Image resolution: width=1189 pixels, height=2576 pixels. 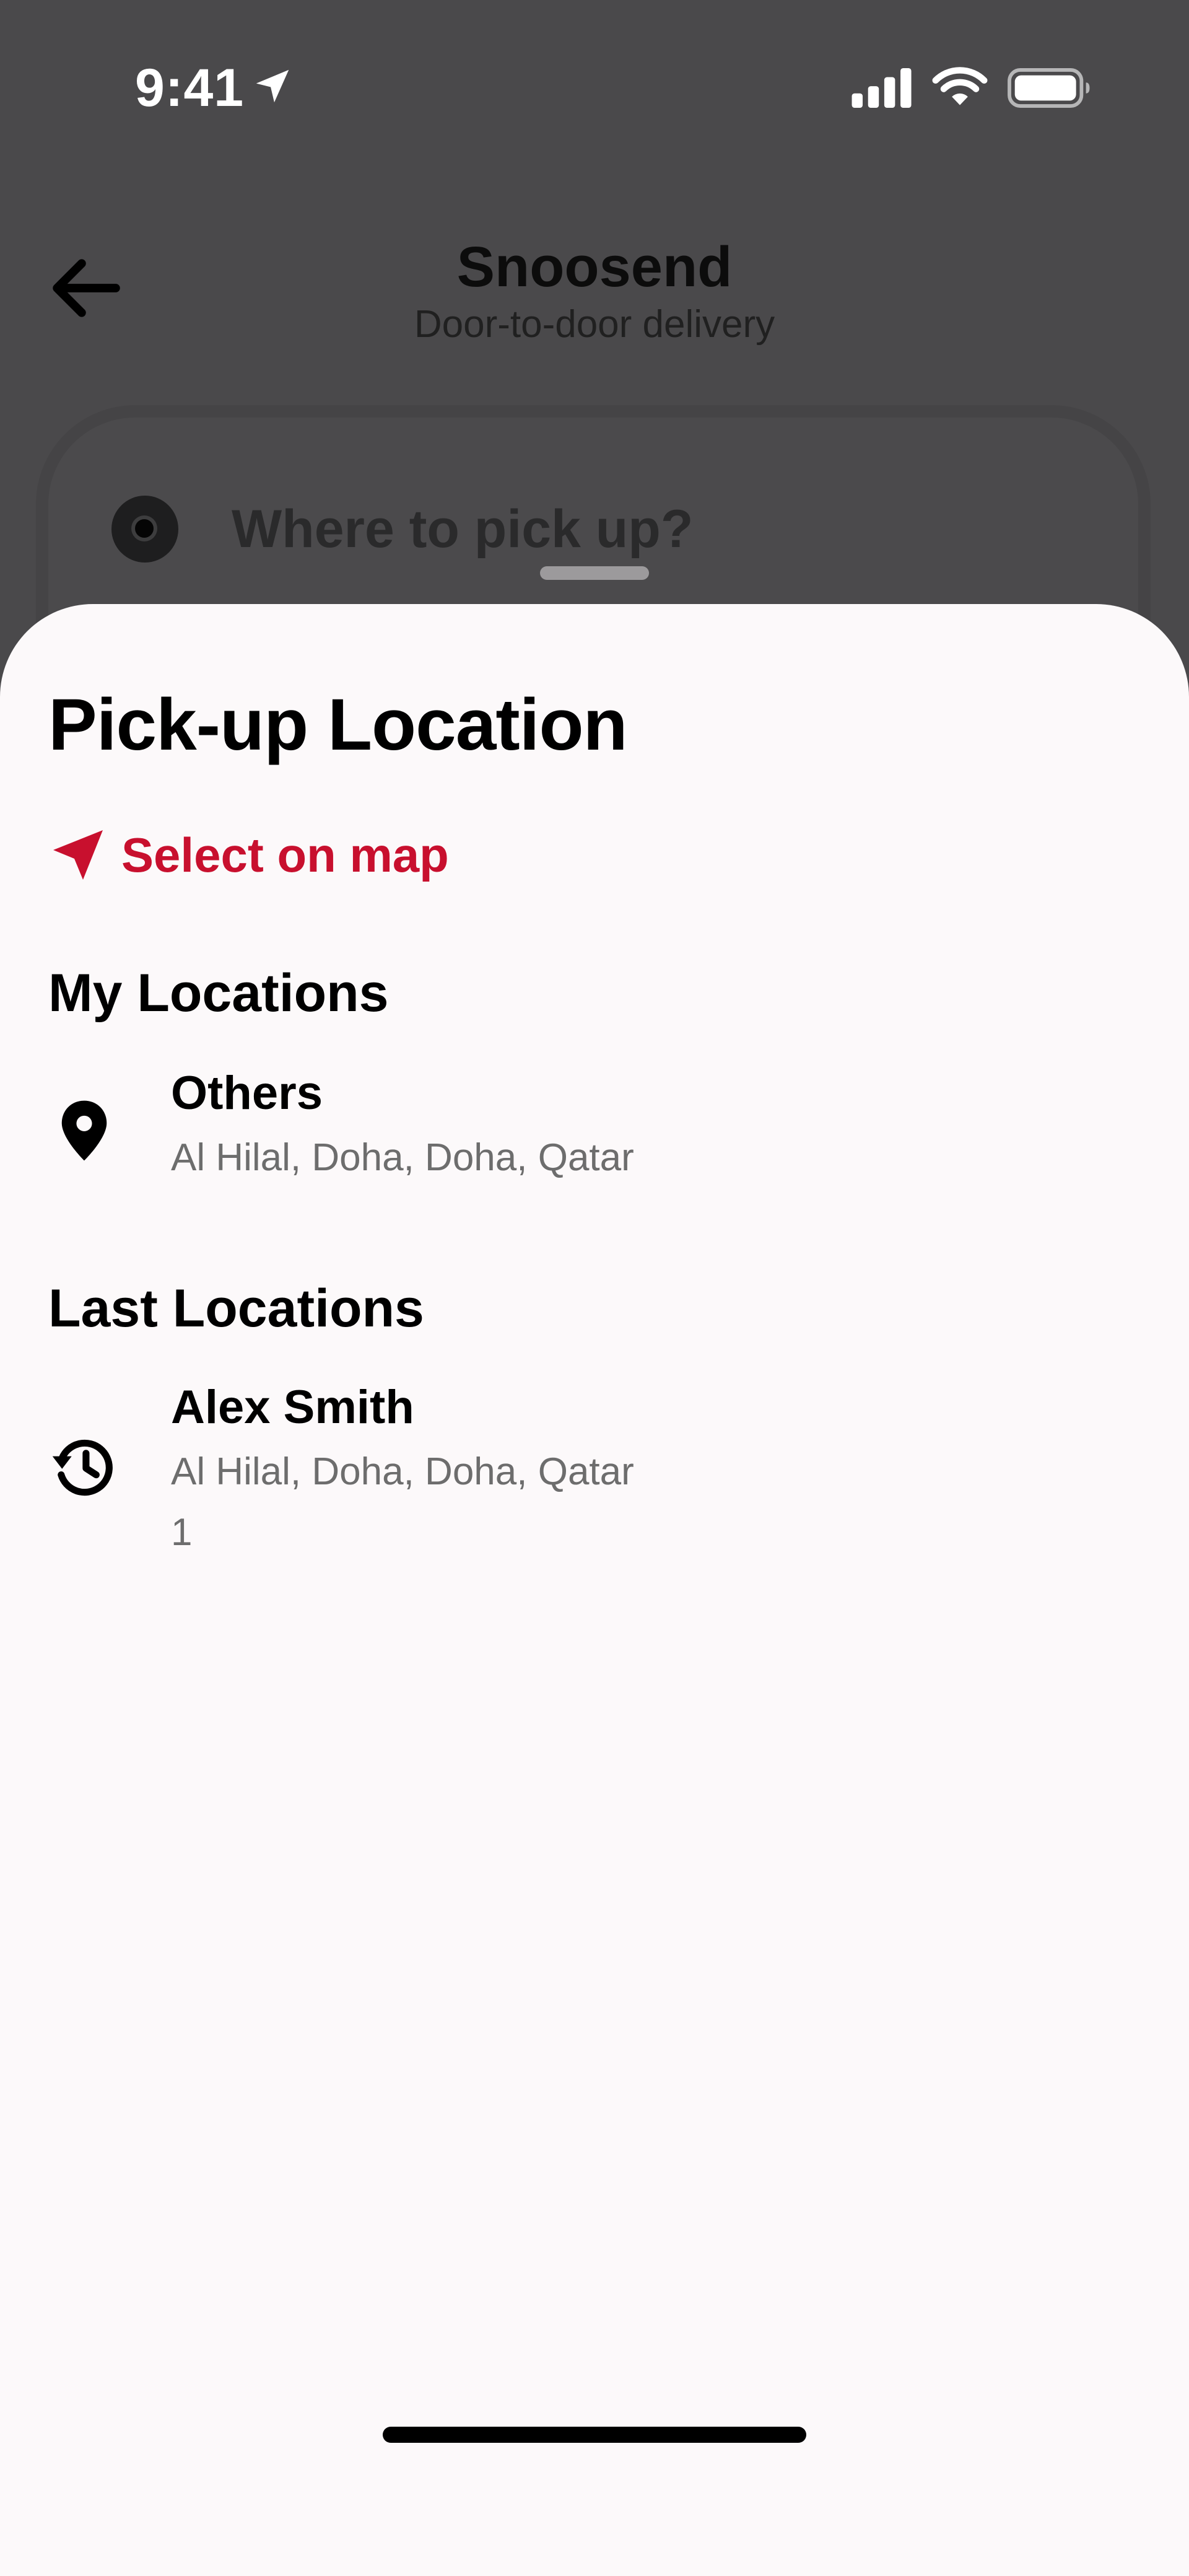 I want to click on cellular-signal-icon, so click(x=881, y=88).